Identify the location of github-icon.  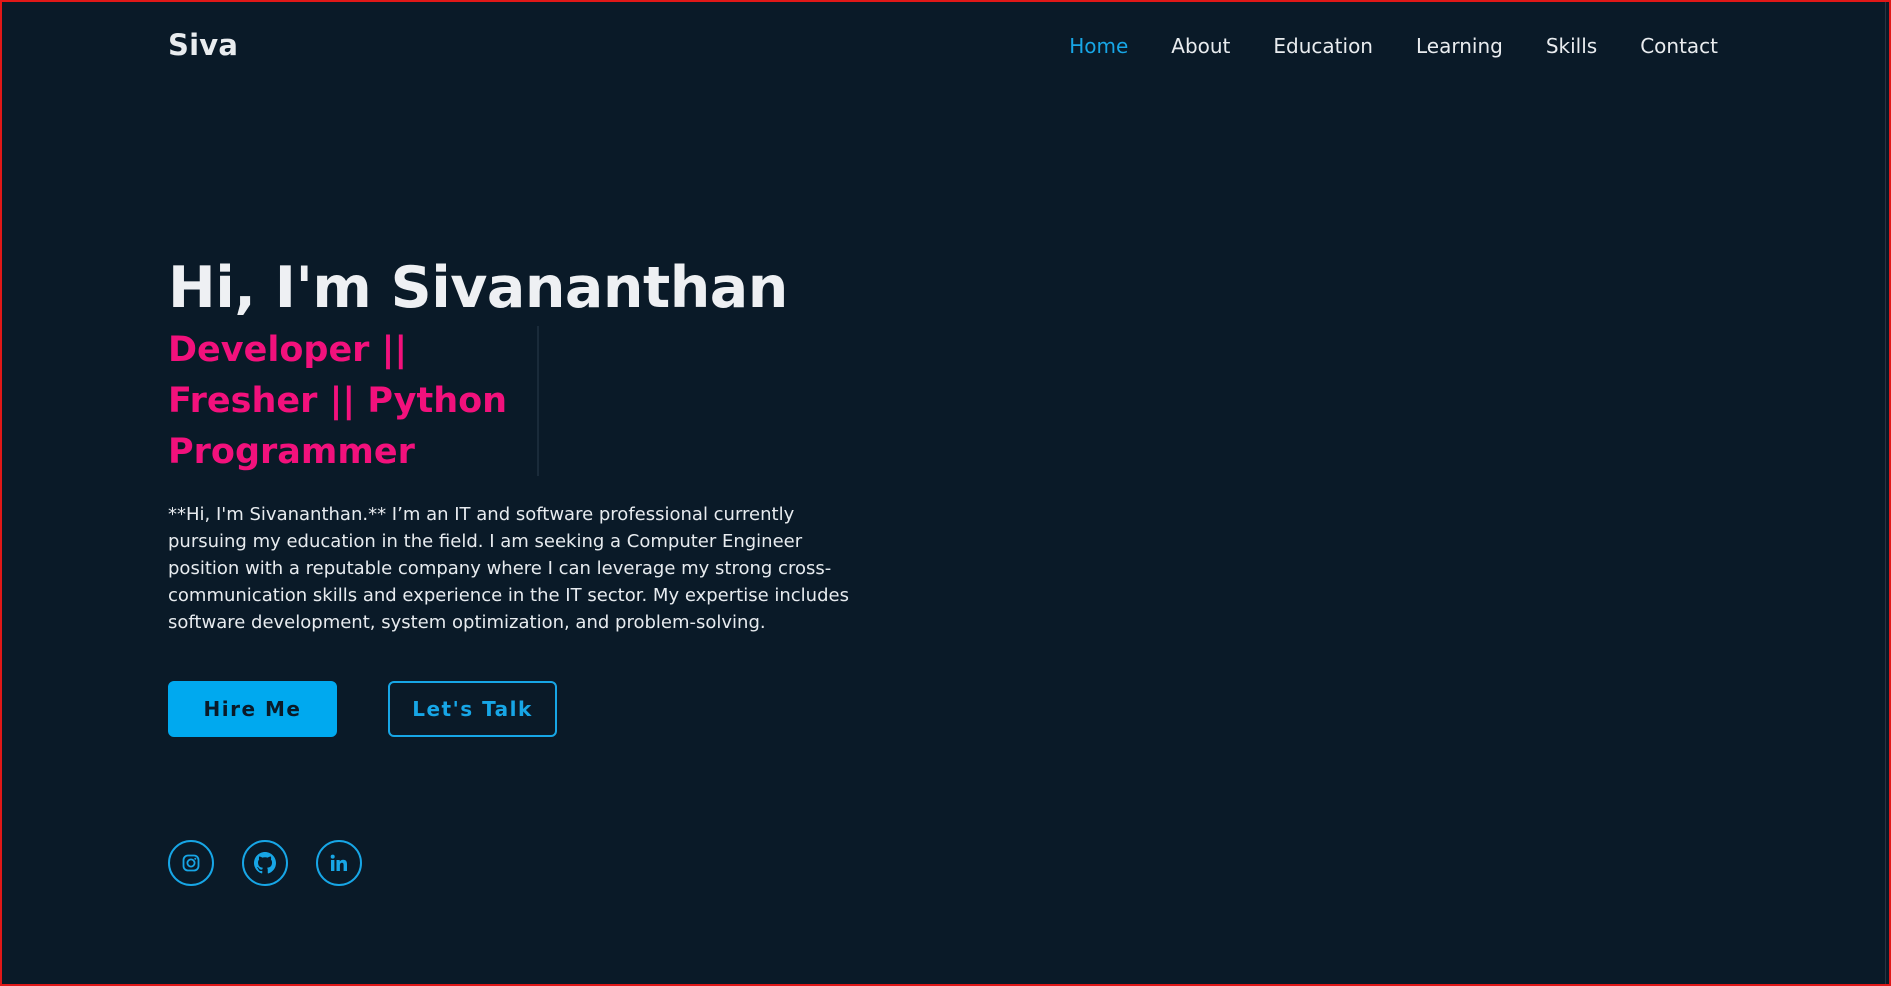
(265, 863).